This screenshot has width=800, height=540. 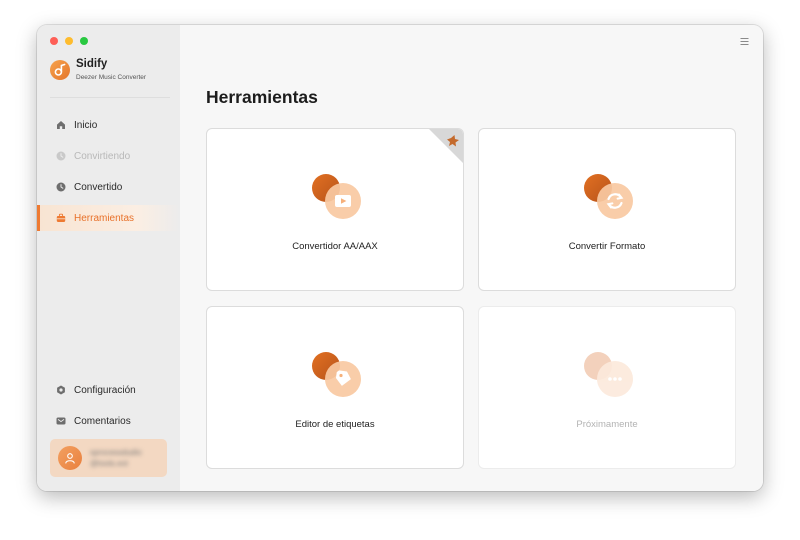 What do you see at coordinates (61, 125) in the screenshot?
I see `home-icon` at bounding box center [61, 125].